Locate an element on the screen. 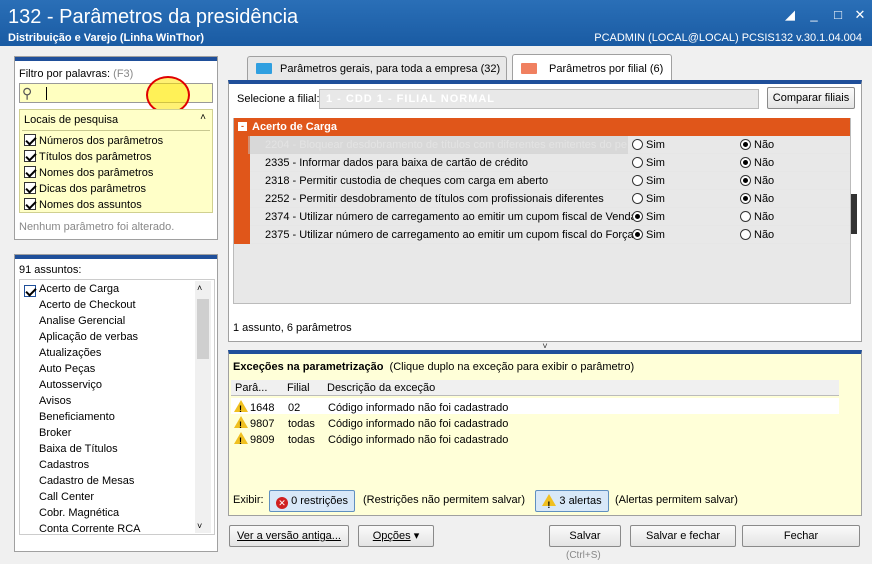  option-subjects: Nomes dos assuntos is located at coordinates (83, 204).